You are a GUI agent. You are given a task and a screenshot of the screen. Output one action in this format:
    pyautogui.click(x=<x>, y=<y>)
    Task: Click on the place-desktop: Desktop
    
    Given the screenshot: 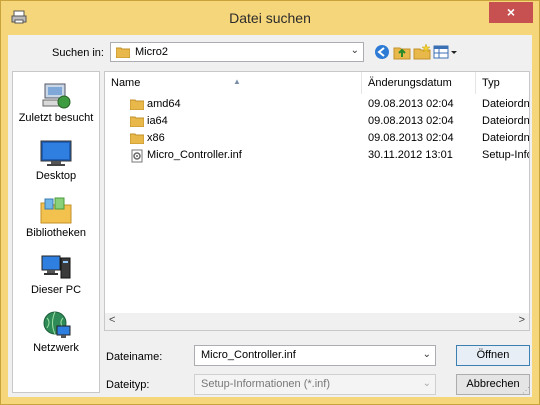 What is the action you would take?
    pyautogui.click(x=56, y=160)
    